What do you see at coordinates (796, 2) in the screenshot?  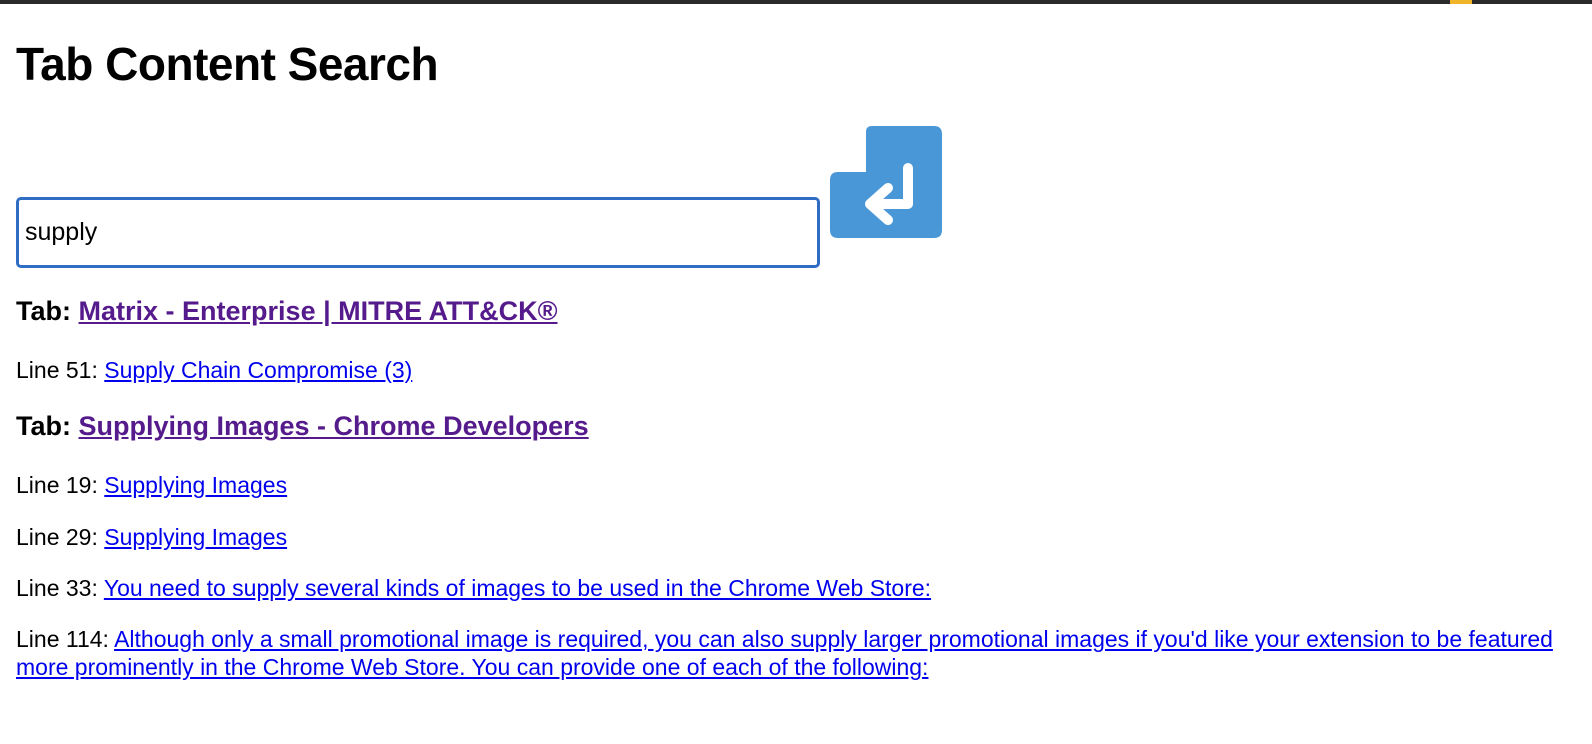 I see `window-top-bar` at bounding box center [796, 2].